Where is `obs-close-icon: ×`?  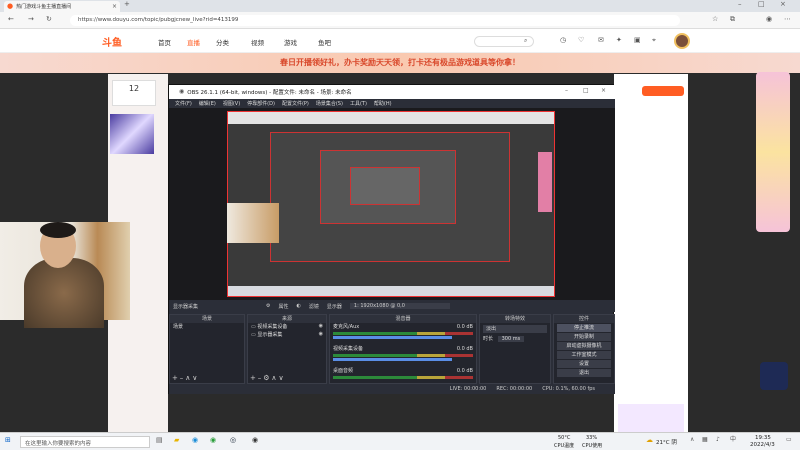 obs-close-icon: × is located at coordinates (603, 91).